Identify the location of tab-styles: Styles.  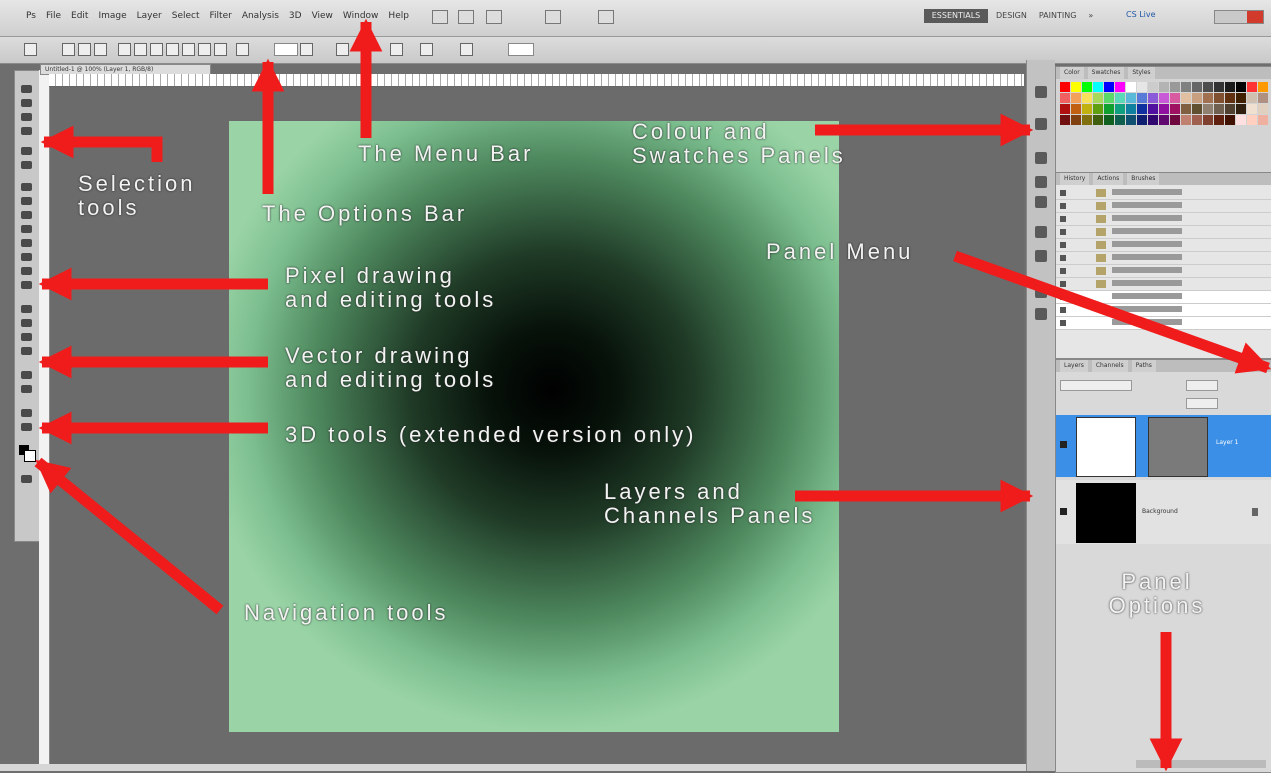
(1141, 73).